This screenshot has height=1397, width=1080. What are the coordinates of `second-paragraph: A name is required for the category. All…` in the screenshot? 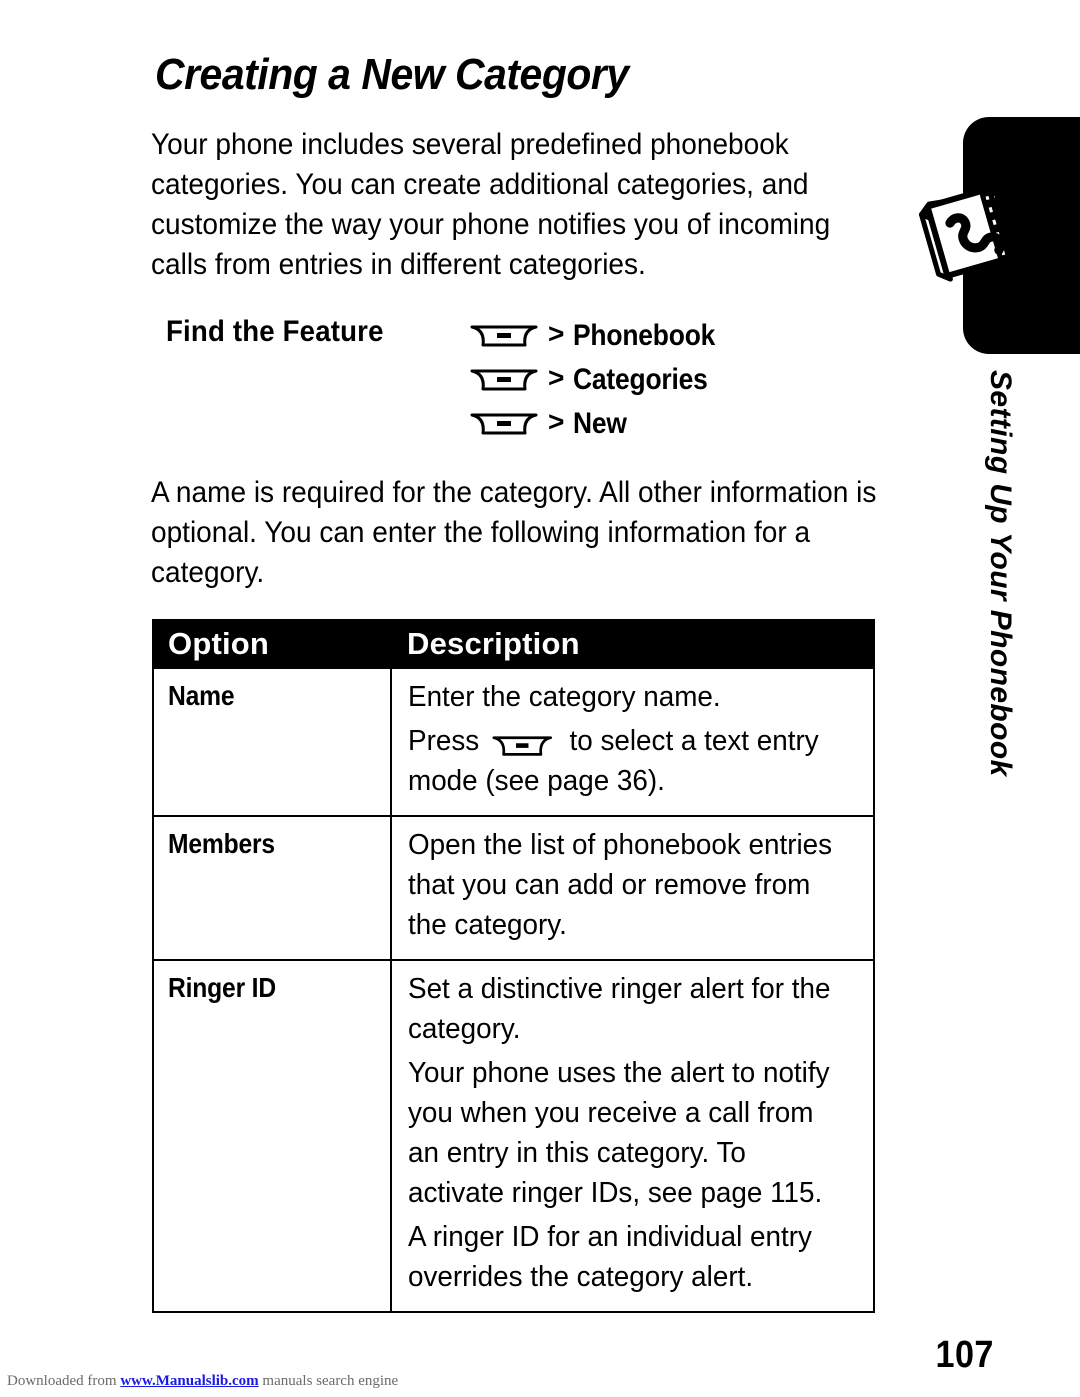 It's located at (514, 532).